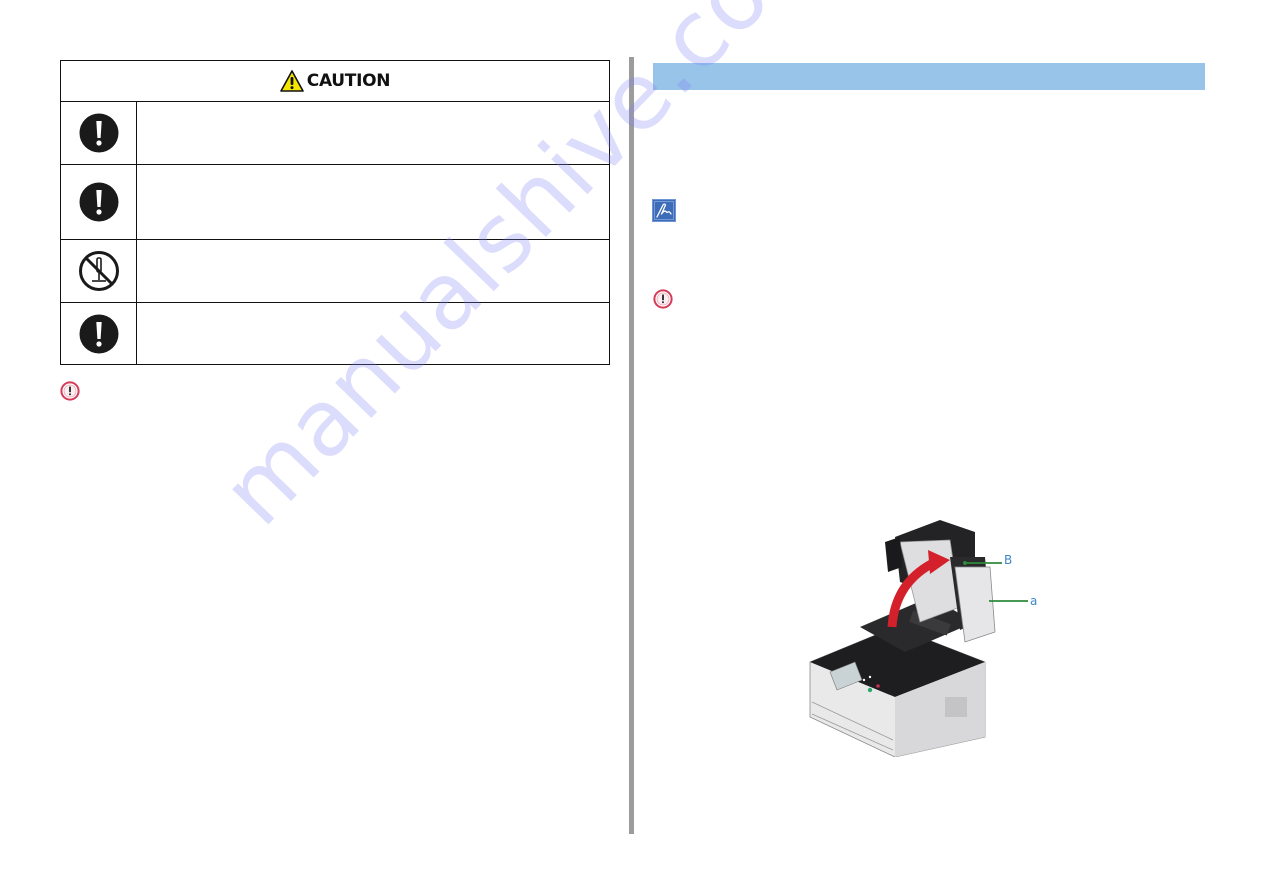 Image resolution: width=1263 pixels, height=893 pixels. I want to click on memo-icon, so click(664, 210).